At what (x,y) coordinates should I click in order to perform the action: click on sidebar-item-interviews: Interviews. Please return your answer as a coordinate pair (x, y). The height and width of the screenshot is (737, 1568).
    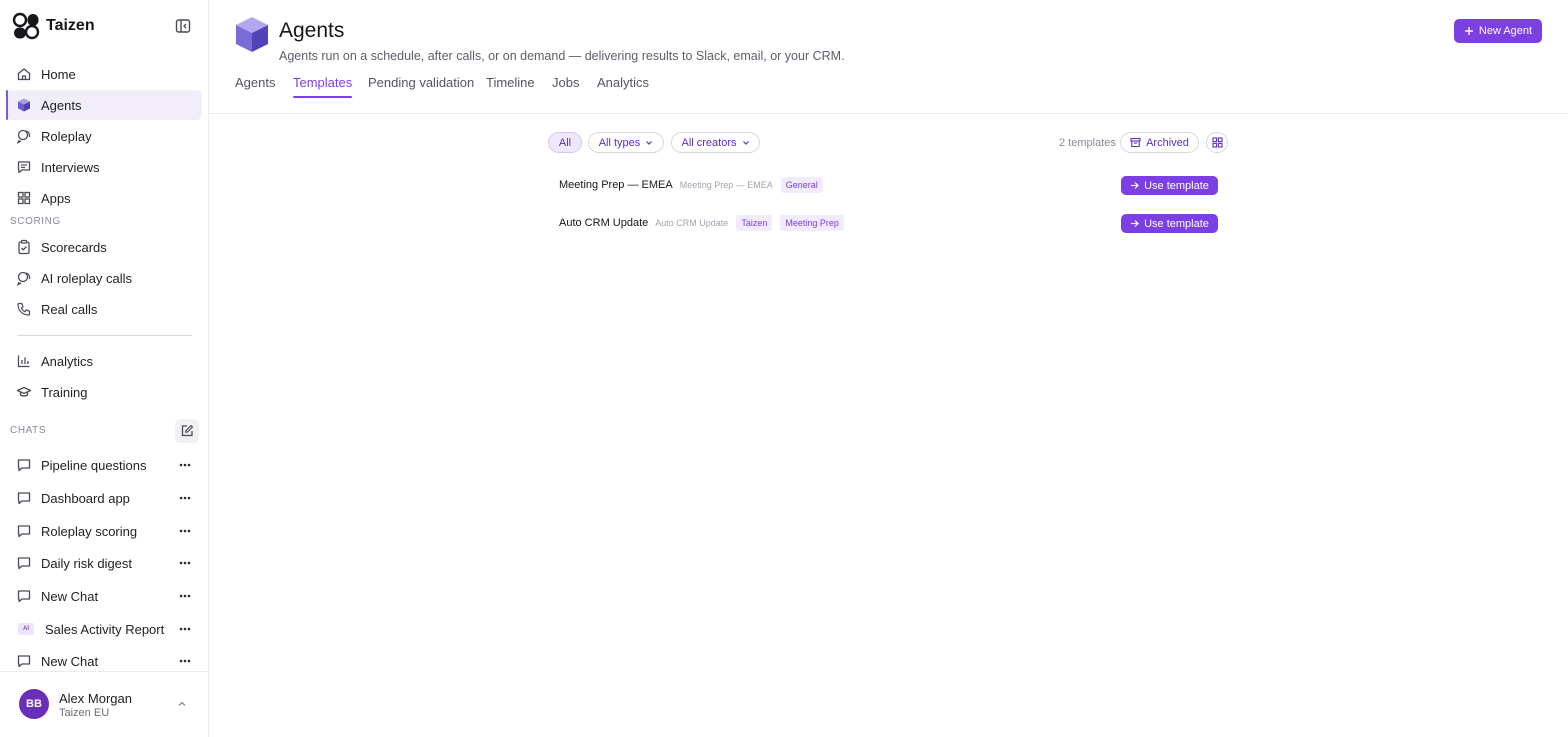
    Looking at the image, I should click on (104, 167).